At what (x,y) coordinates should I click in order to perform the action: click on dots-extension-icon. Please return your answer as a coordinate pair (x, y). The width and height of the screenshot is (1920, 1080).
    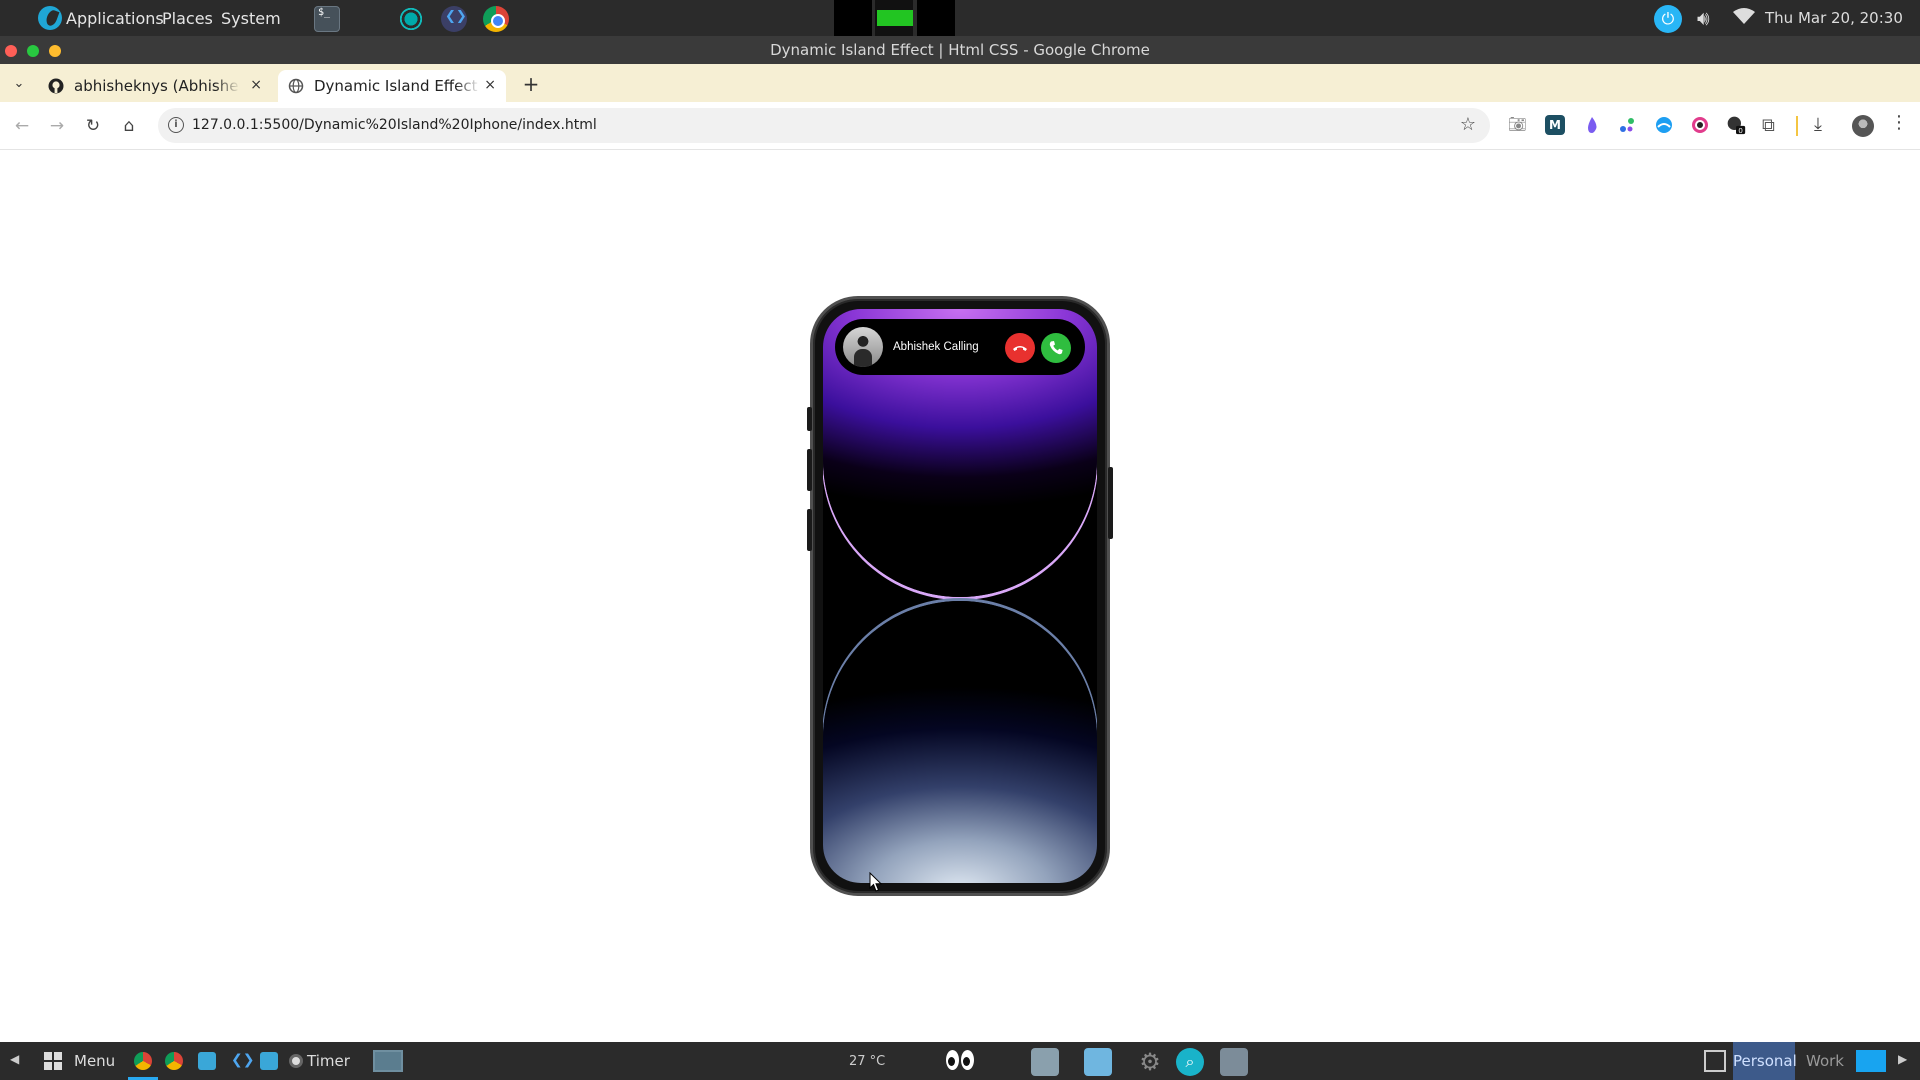
    Looking at the image, I should click on (1627, 125).